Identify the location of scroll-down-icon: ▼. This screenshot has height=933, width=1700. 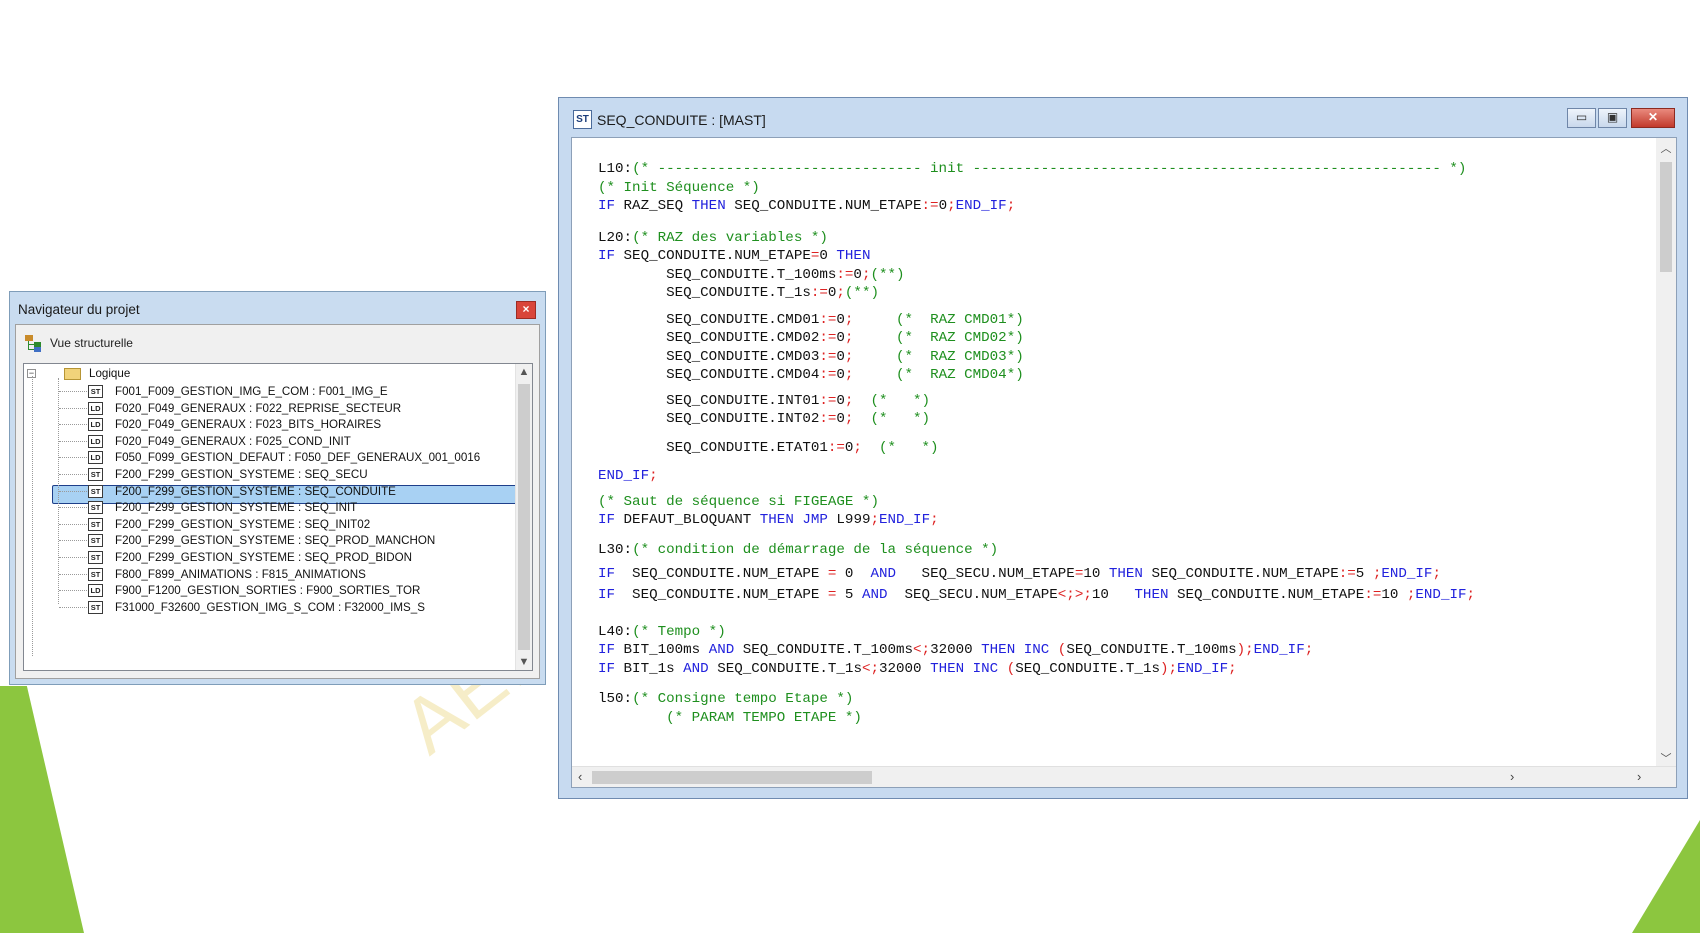
(524, 662).